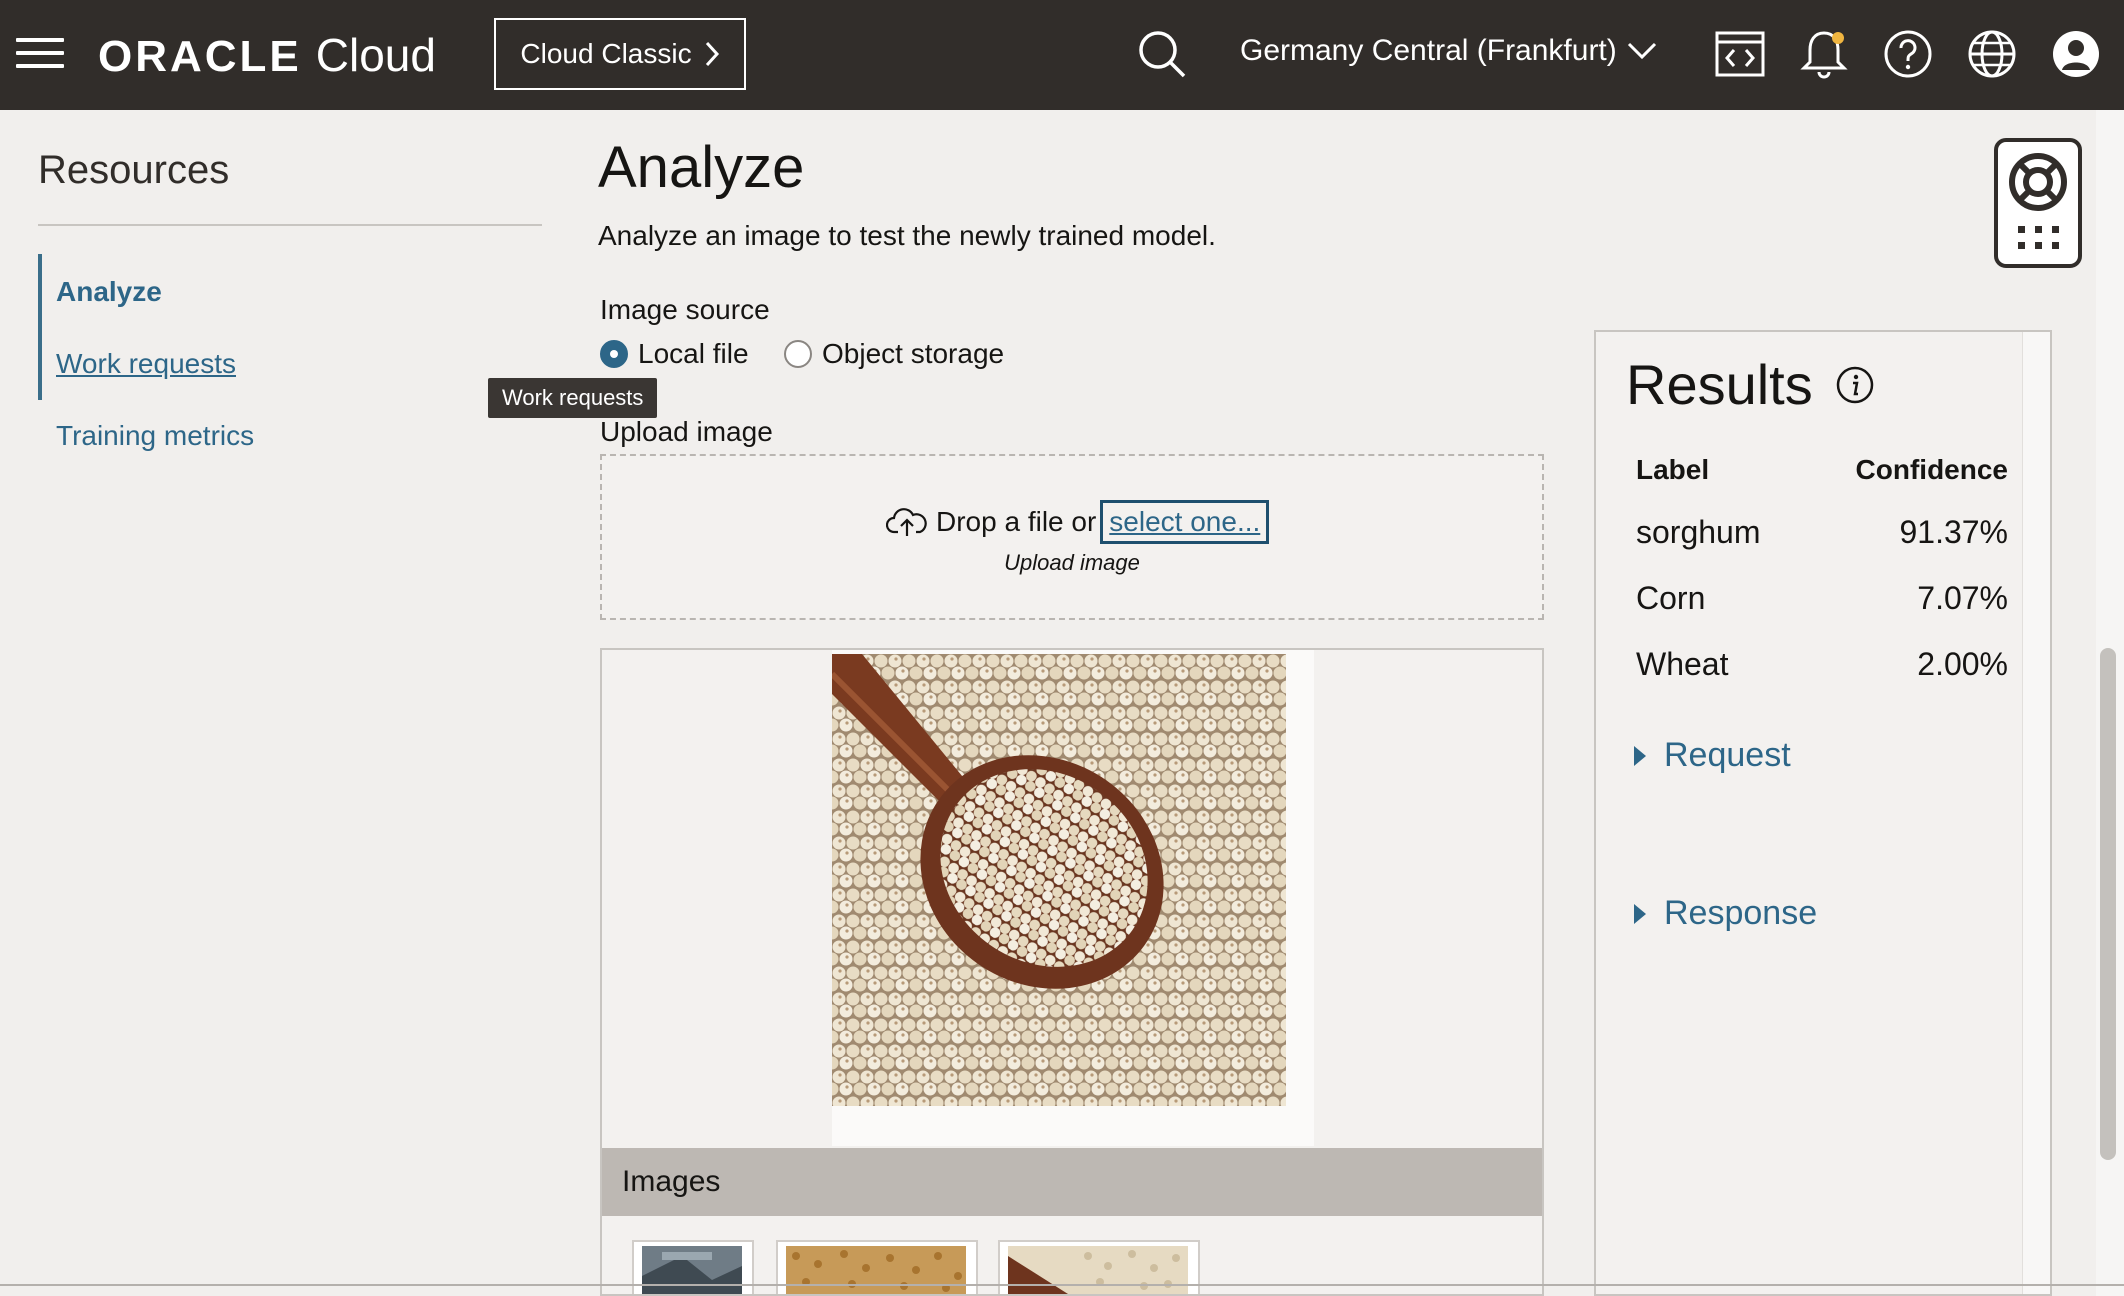 This screenshot has width=2124, height=1296. What do you see at coordinates (1824, 54) in the screenshot?
I see `bell-icon` at bounding box center [1824, 54].